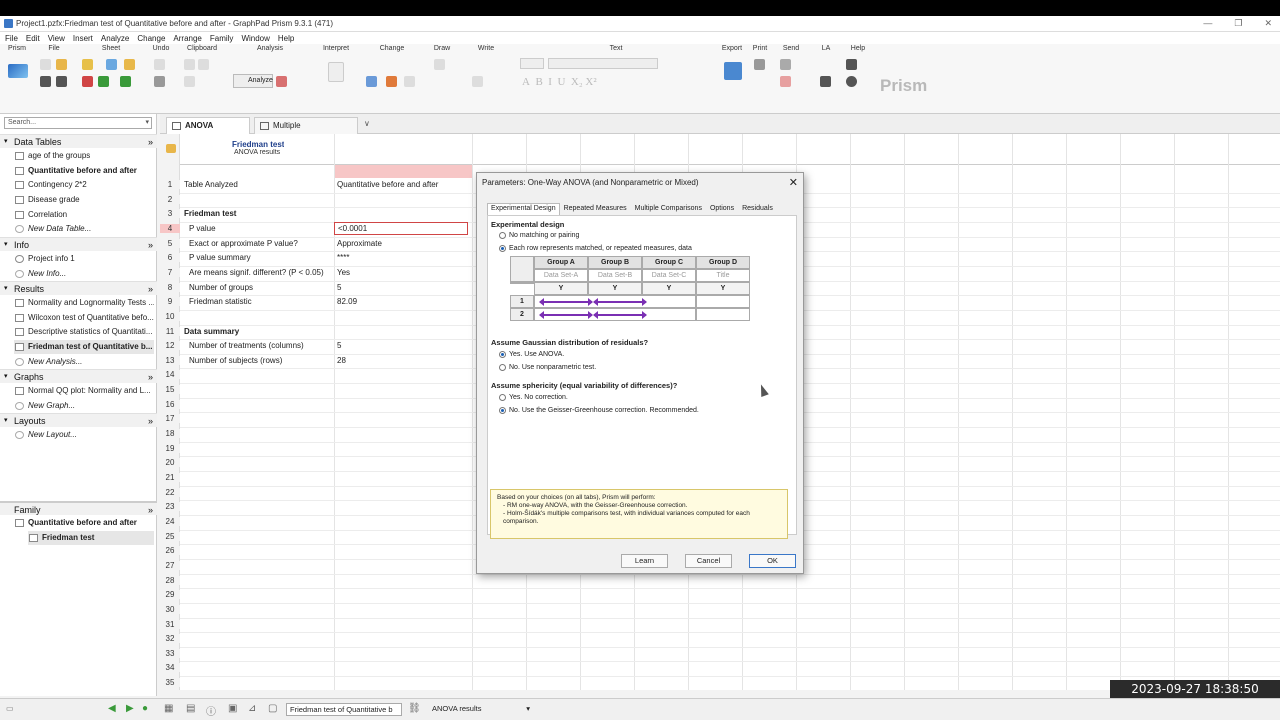 Image resolution: width=1280 pixels, height=720 pixels. What do you see at coordinates (190, 708) in the screenshot?
I see `table-view-icon: ▤` at bounding box center [190, 708].